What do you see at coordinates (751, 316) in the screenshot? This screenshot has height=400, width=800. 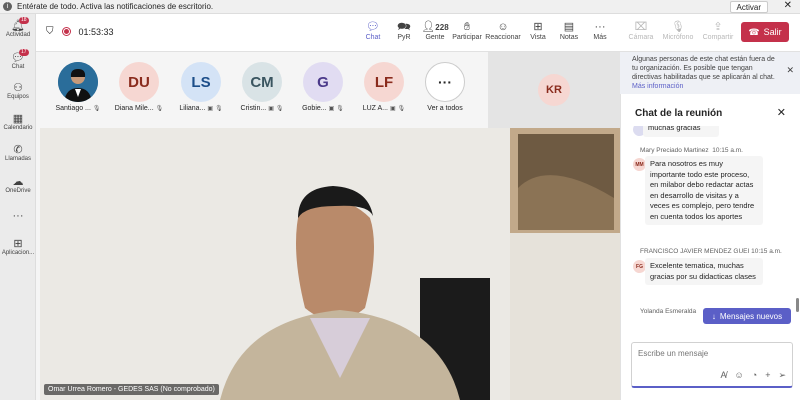 I see `new-messages-label: Mensajes nuevos` at bounding box center [751, 316].